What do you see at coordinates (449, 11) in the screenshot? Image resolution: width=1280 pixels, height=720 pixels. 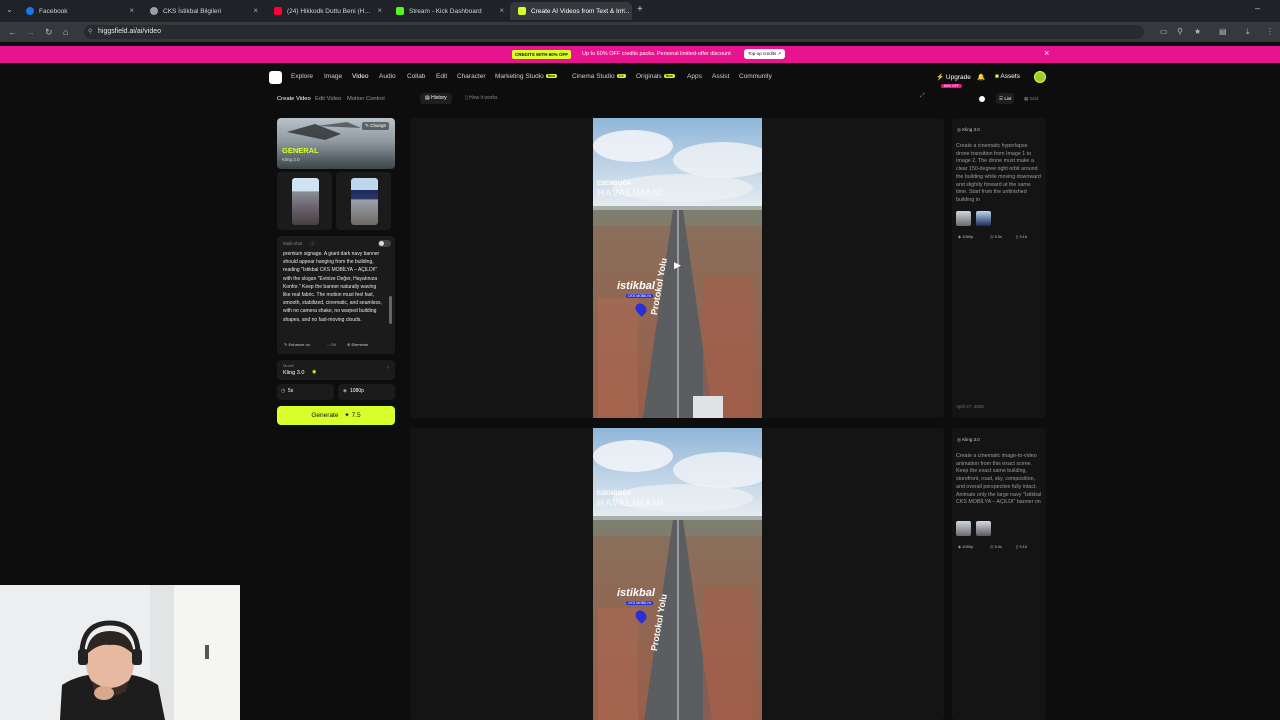 I see `tab-kick: Stream - Kick Dashboard ×` at bounding box center [449, 11].